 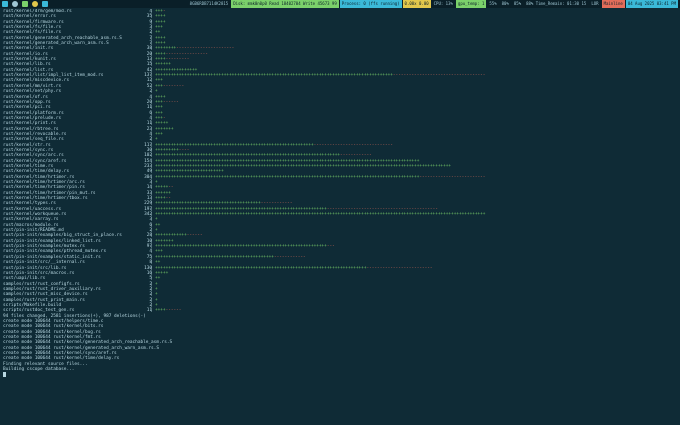 I want to click on app-menu-icon, so click(x=5, y=4).